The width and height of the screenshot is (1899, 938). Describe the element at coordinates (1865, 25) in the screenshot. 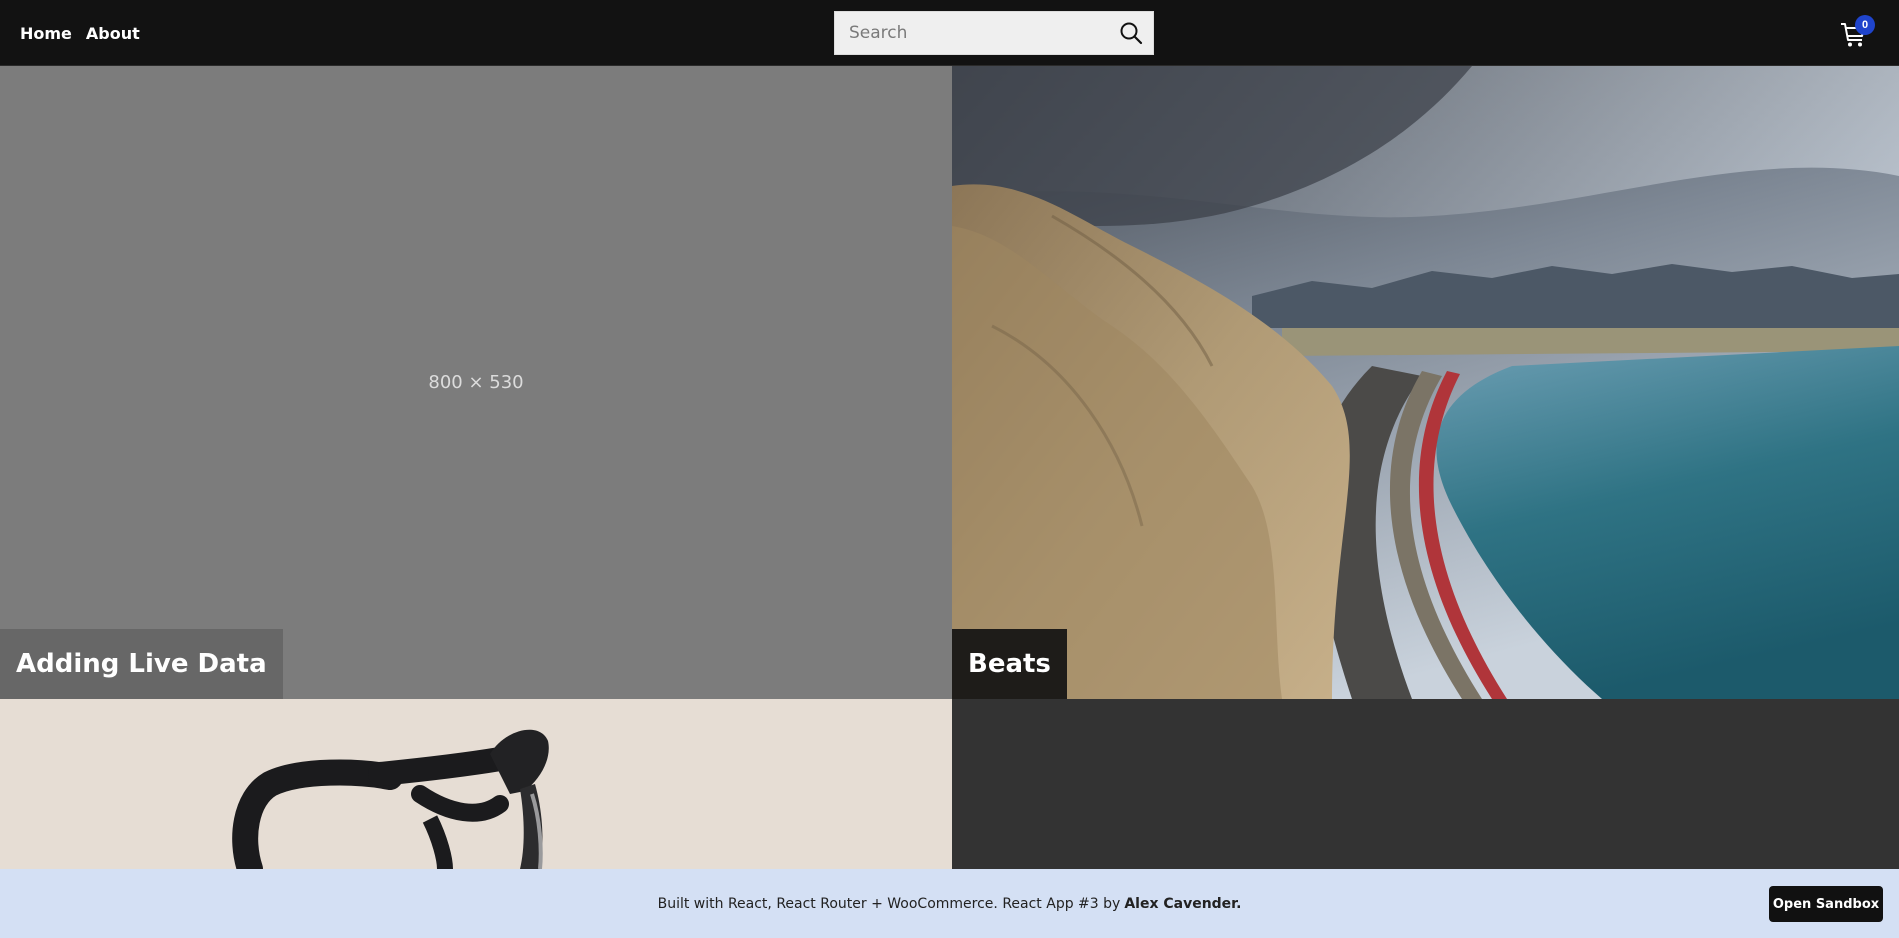

I see `cart-count-badge: 0` at that location.